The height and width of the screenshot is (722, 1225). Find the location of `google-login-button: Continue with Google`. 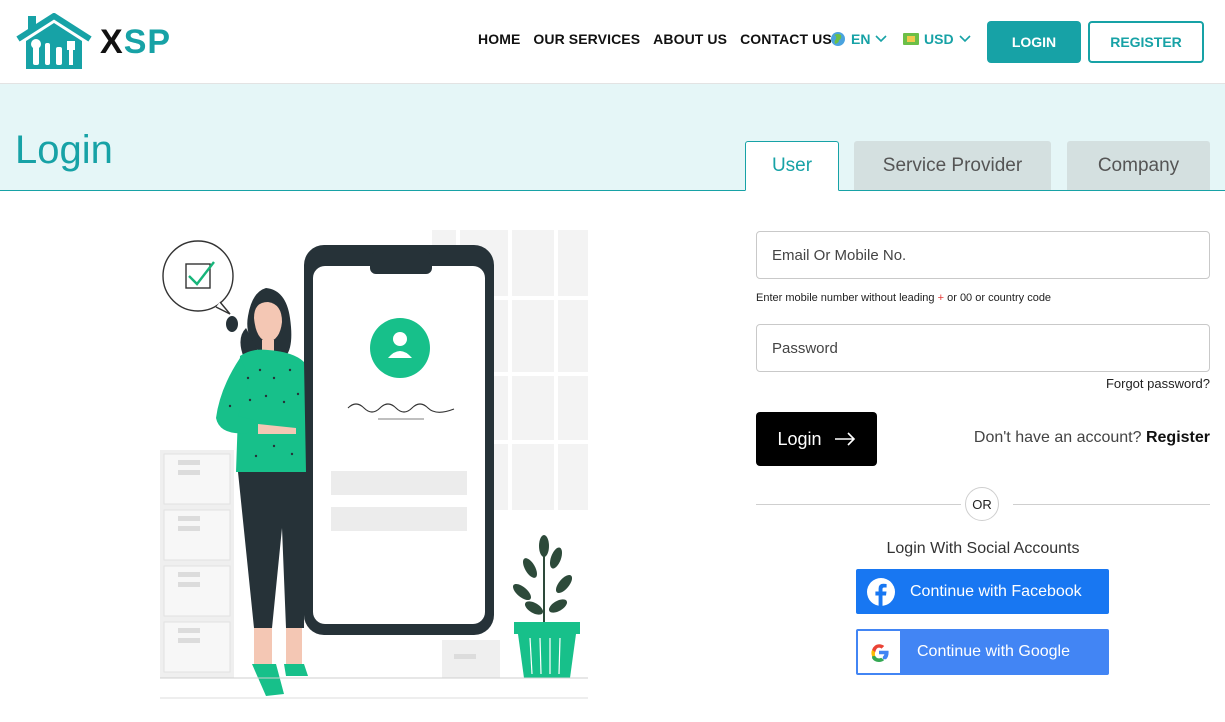

google-login-button: Continue with Google is located at coordinates (982, 652).